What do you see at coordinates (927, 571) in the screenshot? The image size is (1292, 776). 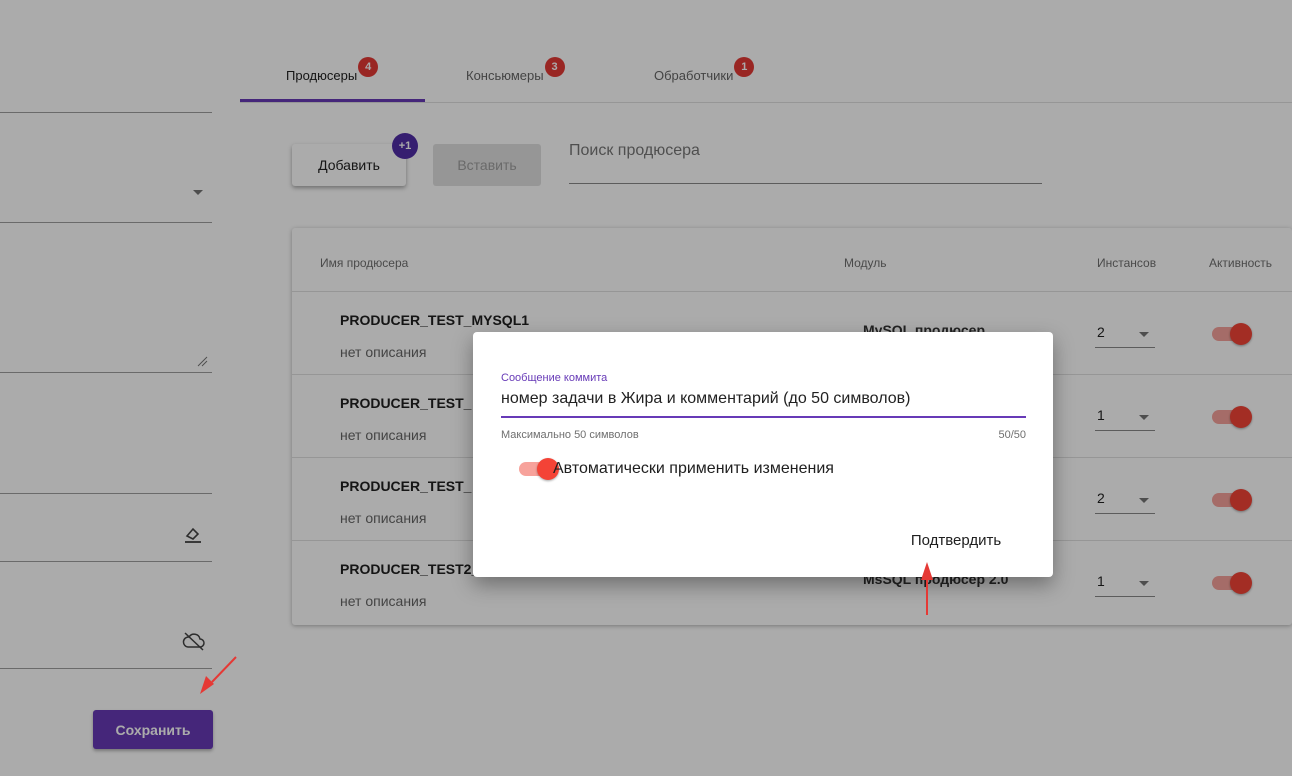 I see `arrow-to-confirm-head` at bounding box center [927, 571].